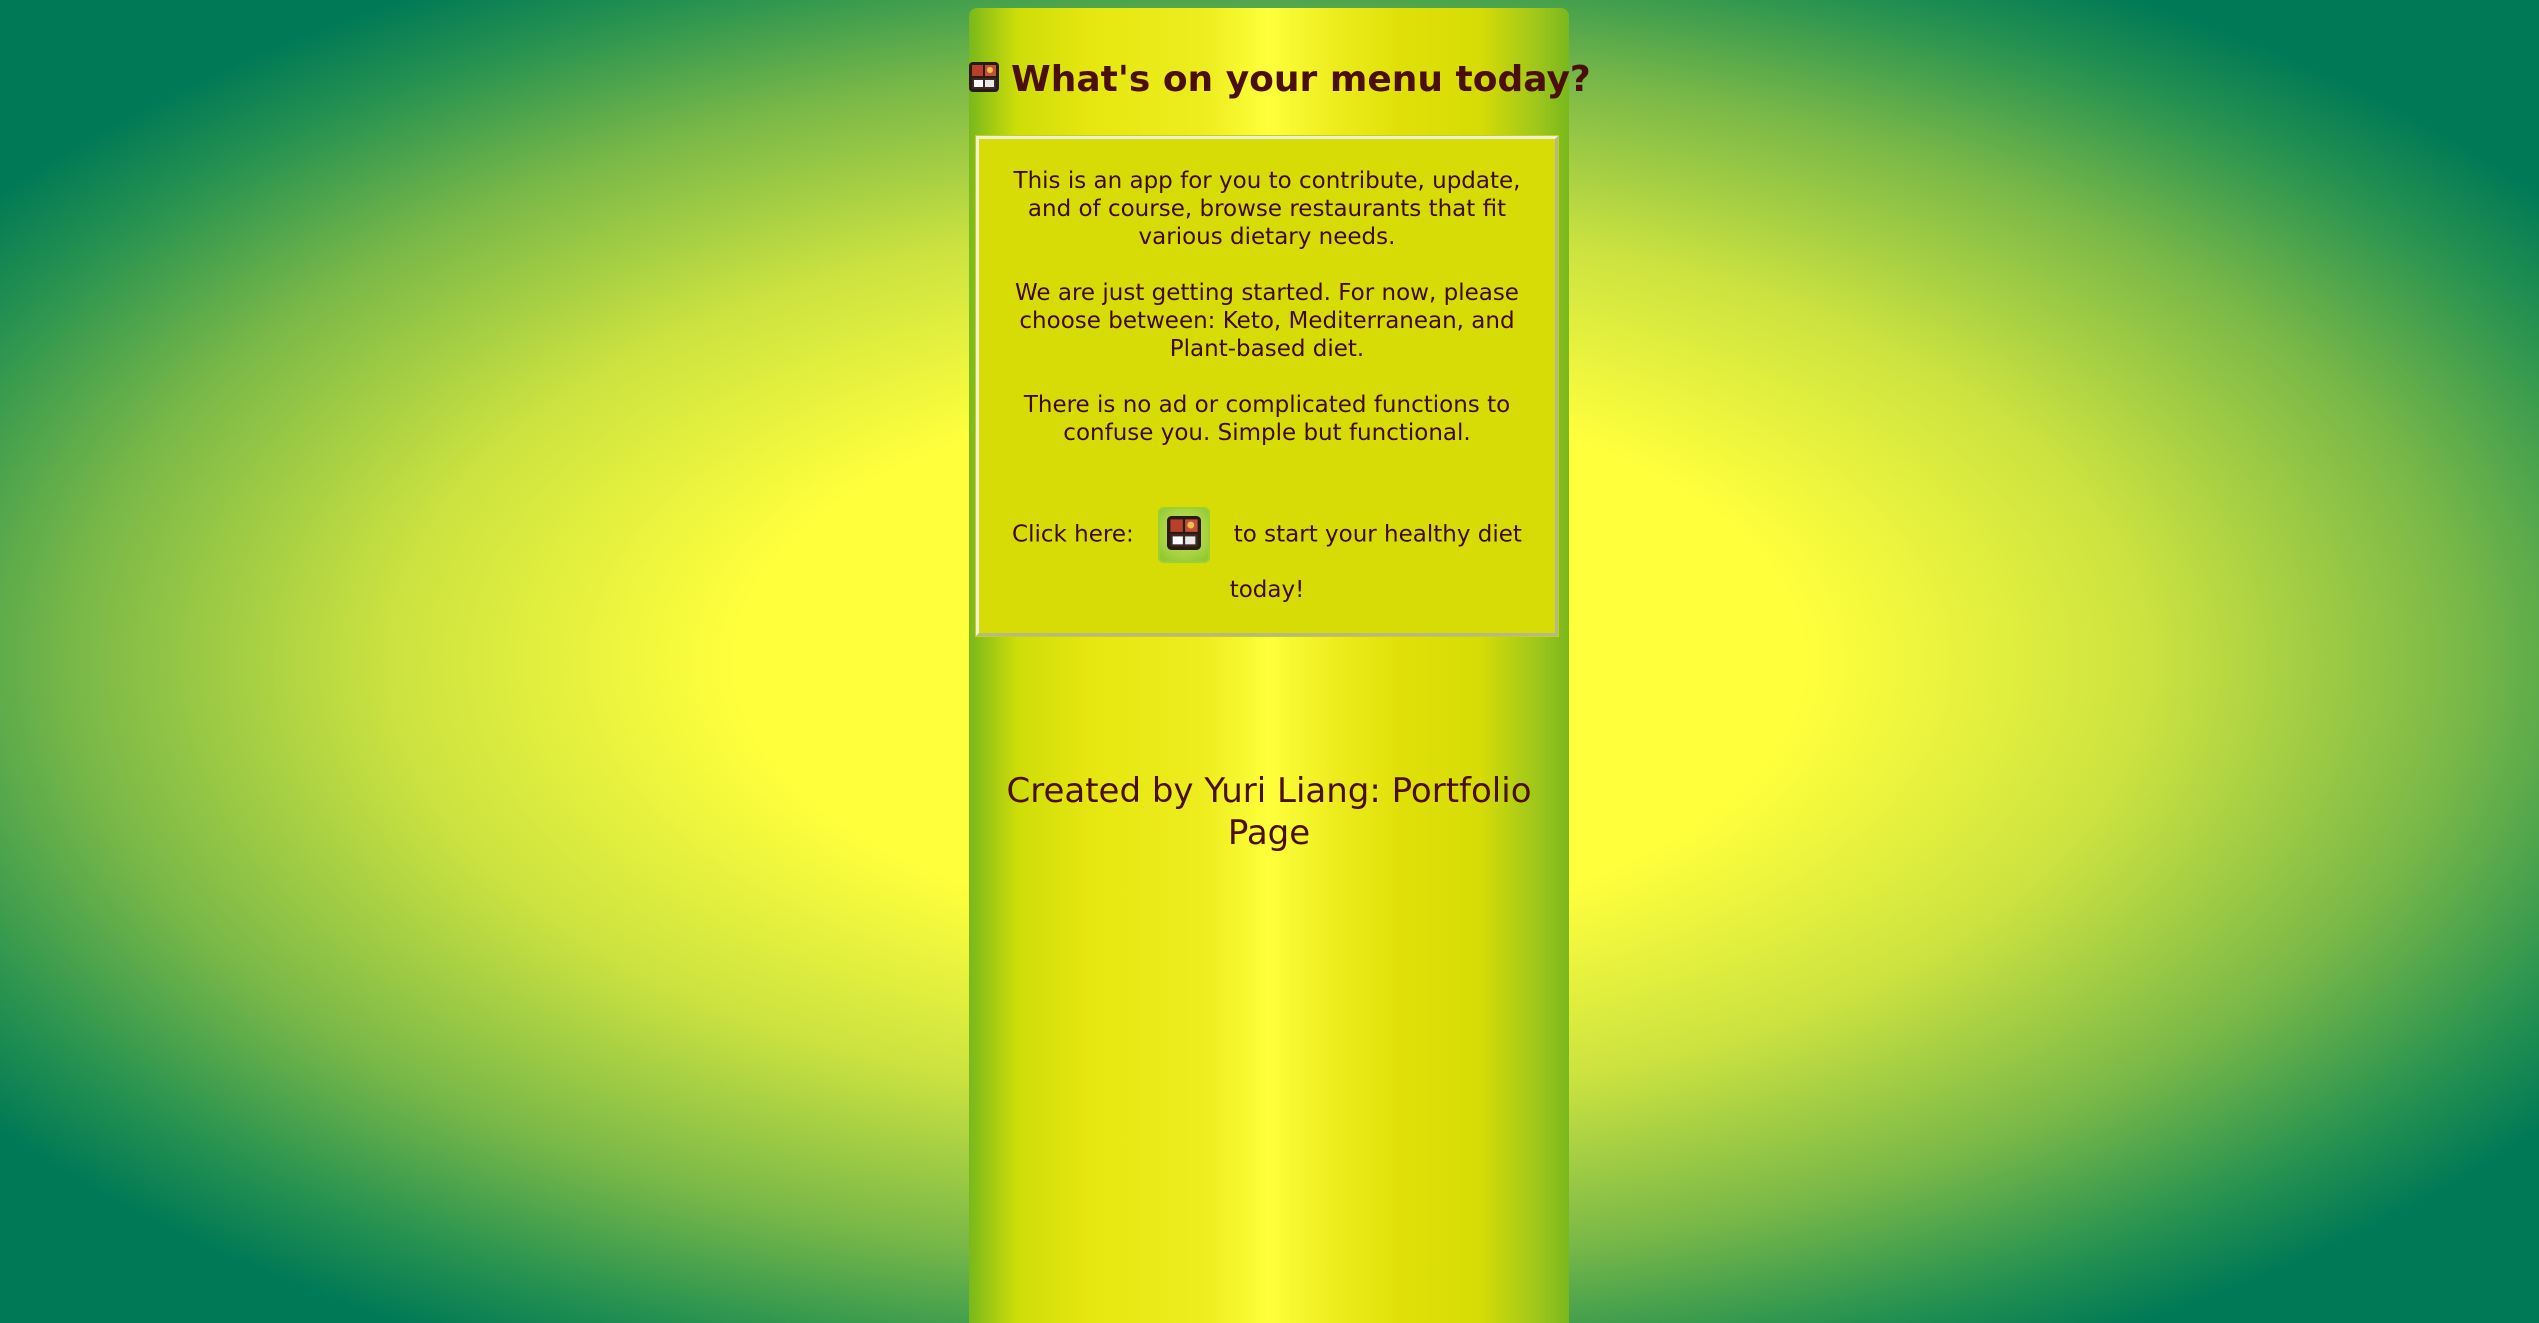 This screenshot has height=1323, width=2539. I want to click on cta-suffix: to start your healthy diet today!, so click(1375, 562).